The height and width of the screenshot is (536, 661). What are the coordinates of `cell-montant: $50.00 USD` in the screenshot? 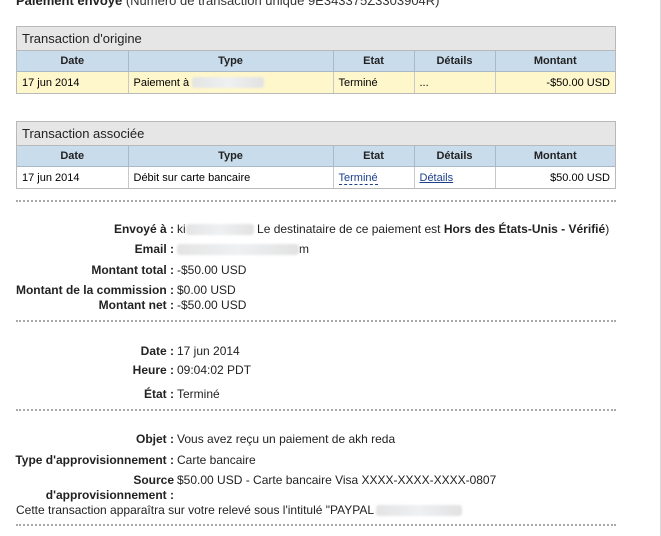 It's located at (580, 177).